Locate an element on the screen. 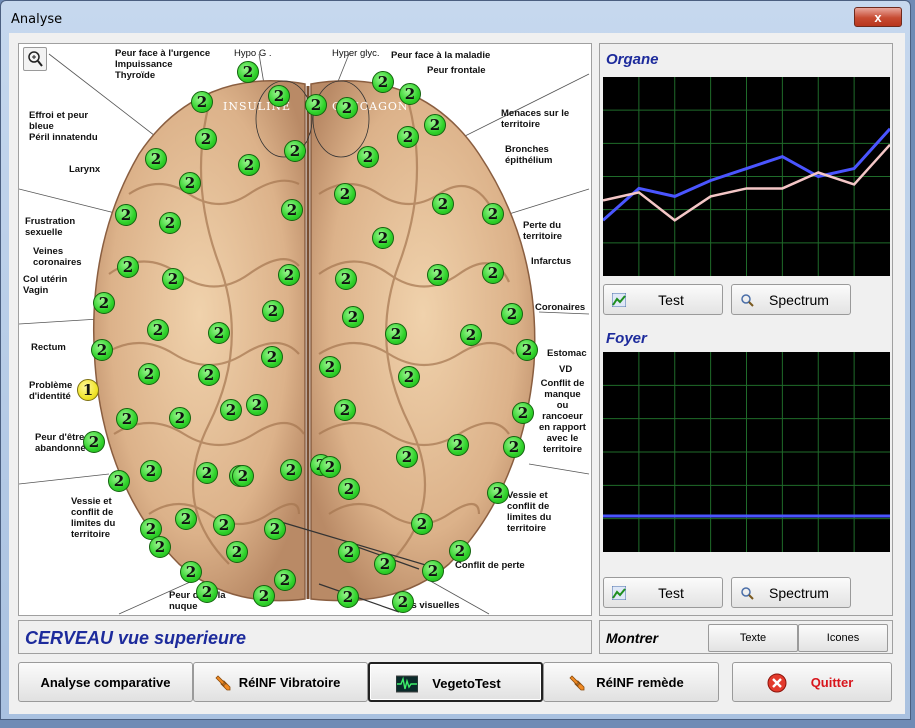 The image size is (915, 728). reinf-remede-button: RéINF remède is located at coordinates (631, 682).